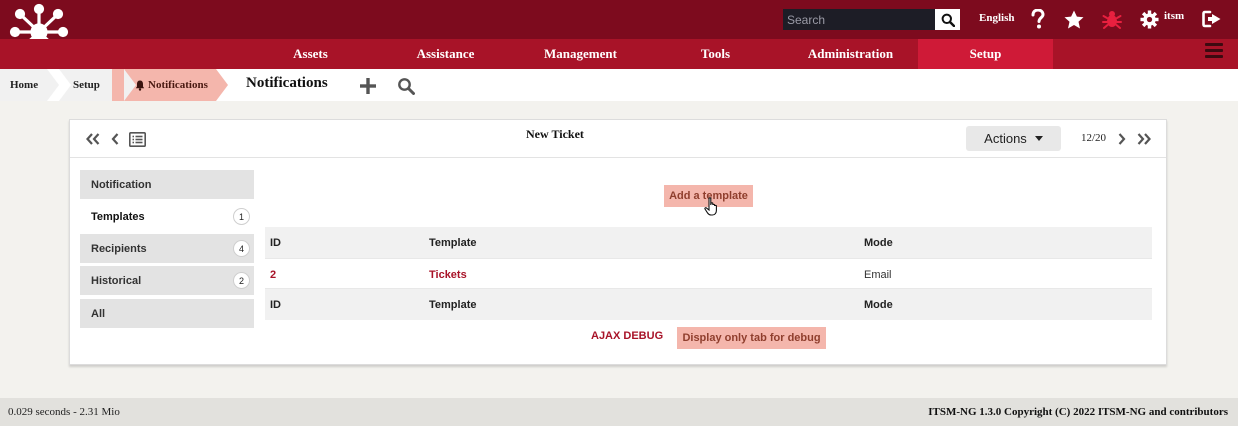 The height and width of the screenshot is (426, 1238). What do you see at coordinates (715, 54) in the screenshot?
I see `menu-tools: Tools` at bounding box center [715, 54].